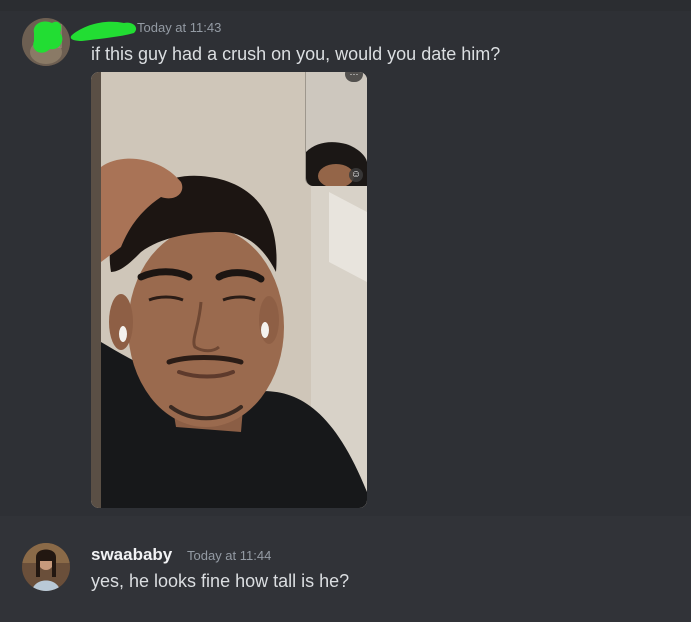 This screenshot has height=622, width=691. What do you see at coordinates (229, 555) in the screenshot?
I see `timestamp: Today at 11:44` at bounding box center [229, 555].